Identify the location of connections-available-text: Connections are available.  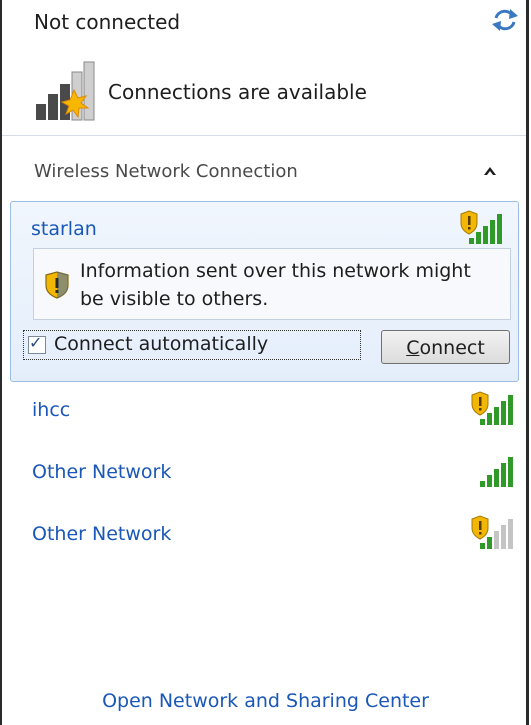
(237, 92).